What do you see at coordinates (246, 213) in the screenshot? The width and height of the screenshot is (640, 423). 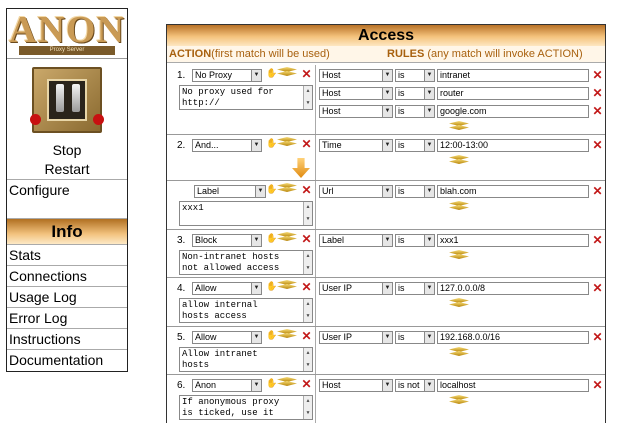 I see `comment-field: xxx1 ▲ ▼` at bounding box center [246, 213].